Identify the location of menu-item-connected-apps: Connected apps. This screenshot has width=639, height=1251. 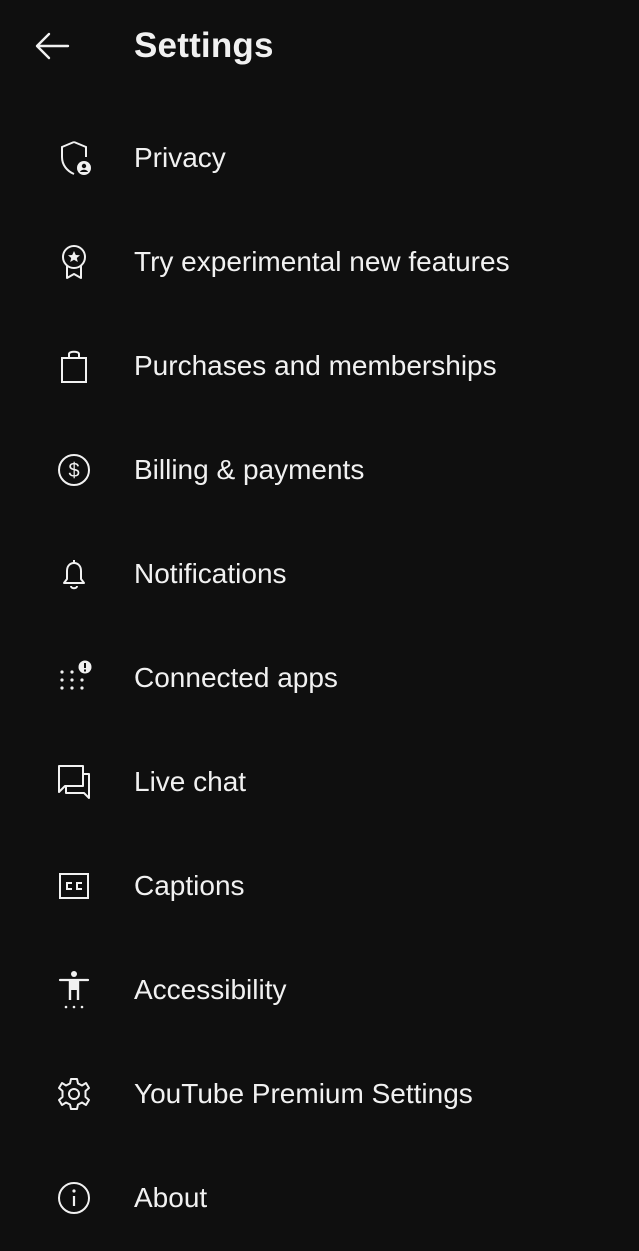
(319, 678).